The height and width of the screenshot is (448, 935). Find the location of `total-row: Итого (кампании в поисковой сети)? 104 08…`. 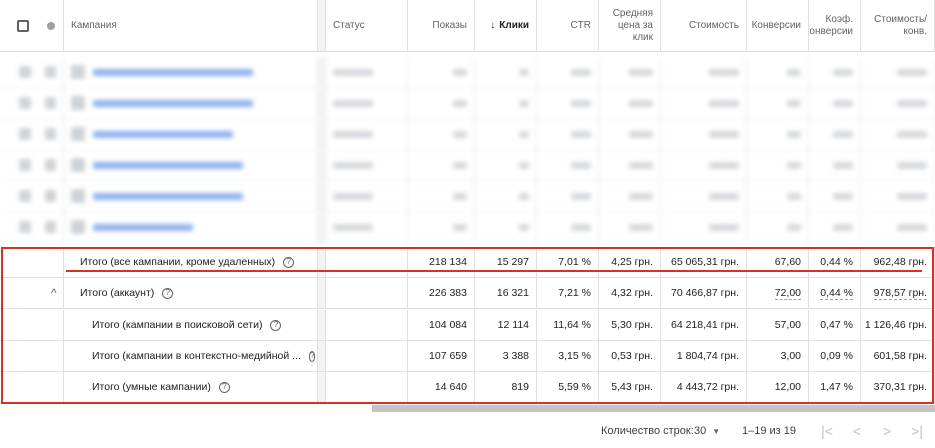

total-row: Итого (кампании в поисковой сети)? 104 08… is located at coordinates (467, 325).